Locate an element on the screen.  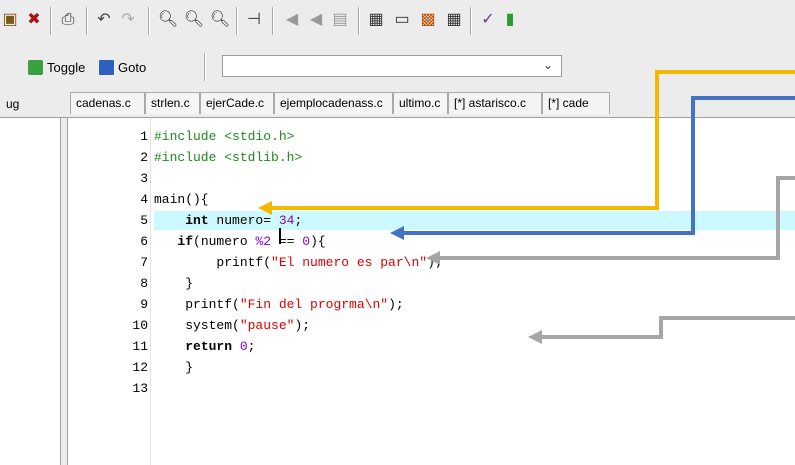
blue-arrowhead is located at coordinates (397, 233).